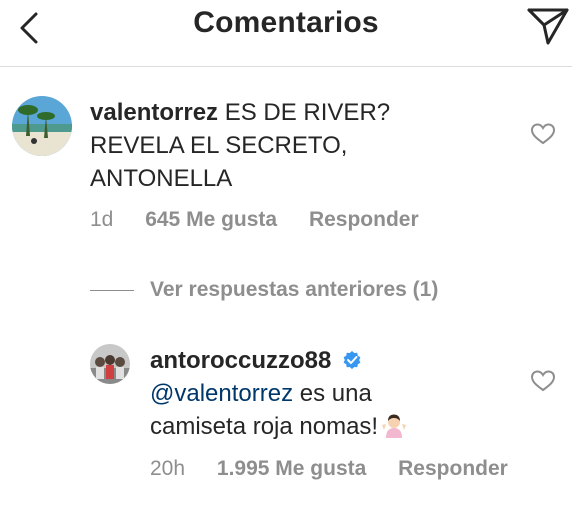 The image size is (572, 508). What do you see at coordinates (211, 219) in the screenshot?
I see `comment-likes: 645 Me gusta` at bounding box center [211, 219].